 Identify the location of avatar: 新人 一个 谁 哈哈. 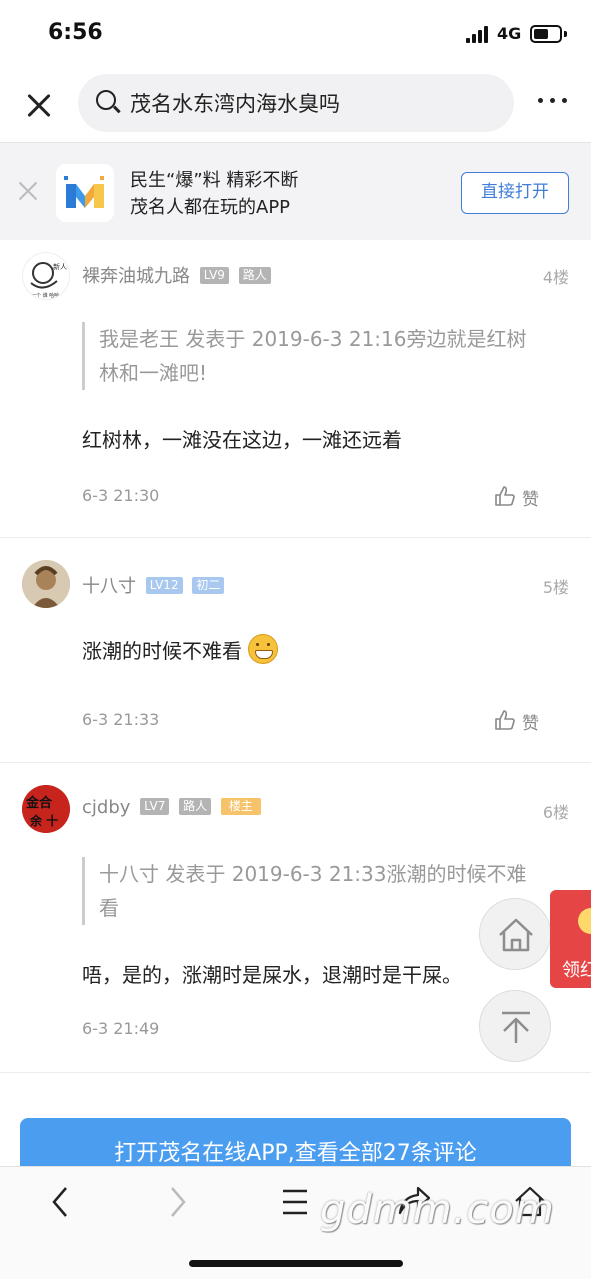
(46, 276).